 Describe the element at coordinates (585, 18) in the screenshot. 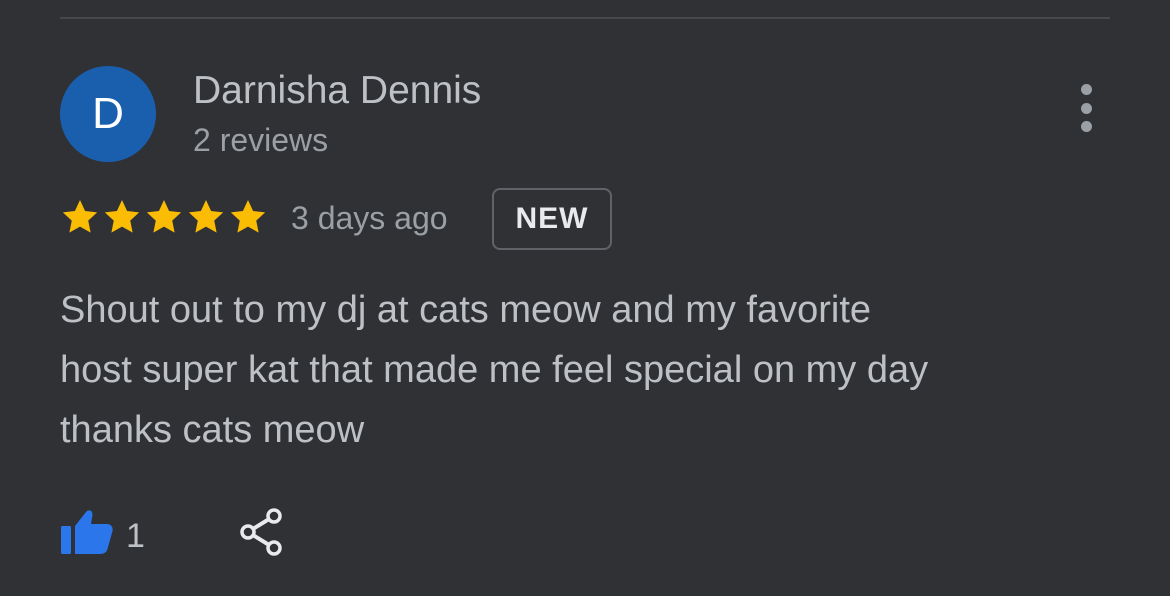

I see `top-divider` at that location.